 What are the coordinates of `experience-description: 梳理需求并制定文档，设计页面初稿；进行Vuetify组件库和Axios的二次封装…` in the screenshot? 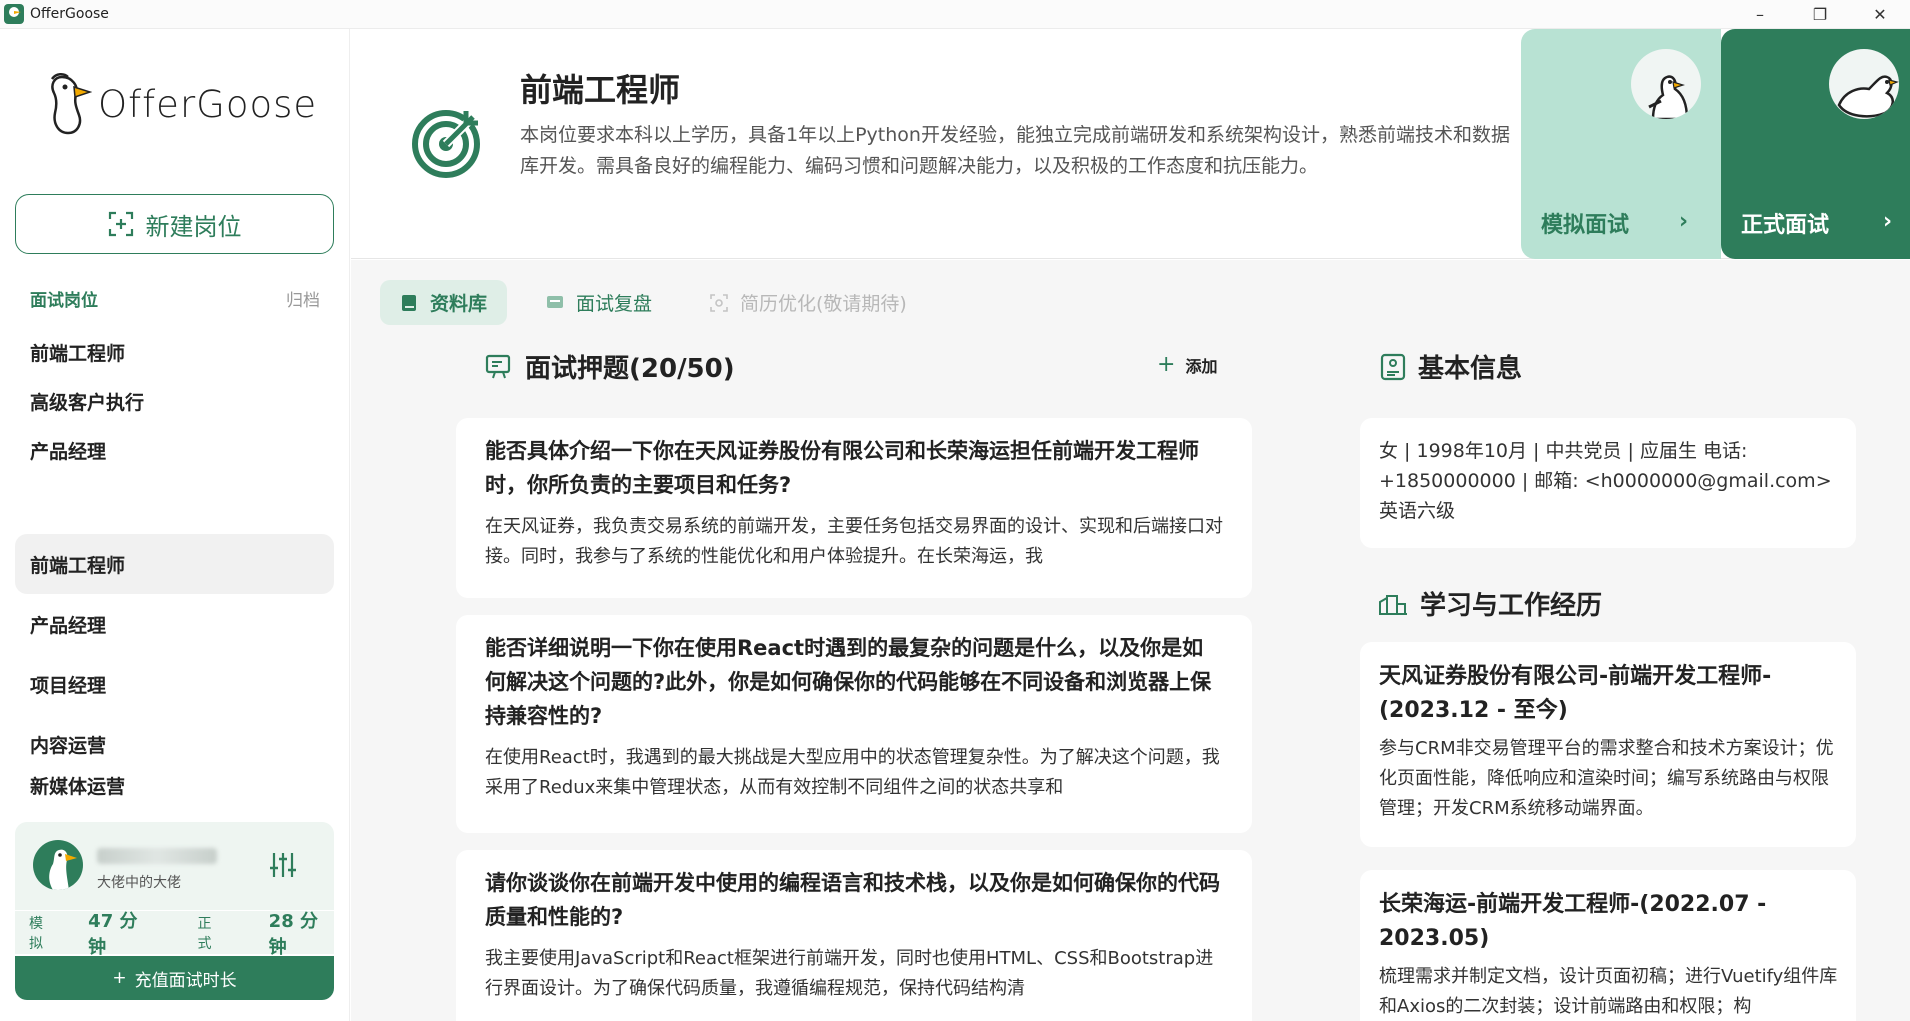 It's located at (1608, 991).